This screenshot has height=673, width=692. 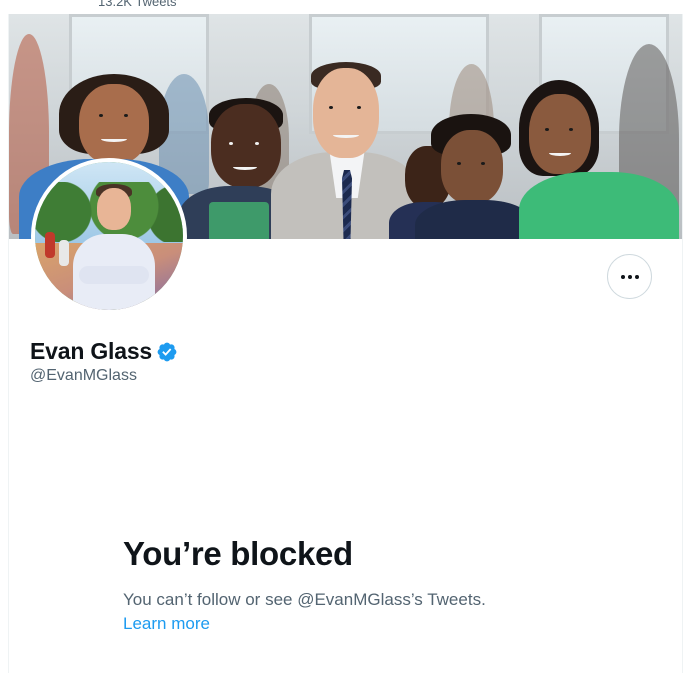 I want to click on profile-name-row: Evan Glass, so click(x=104, y=351).